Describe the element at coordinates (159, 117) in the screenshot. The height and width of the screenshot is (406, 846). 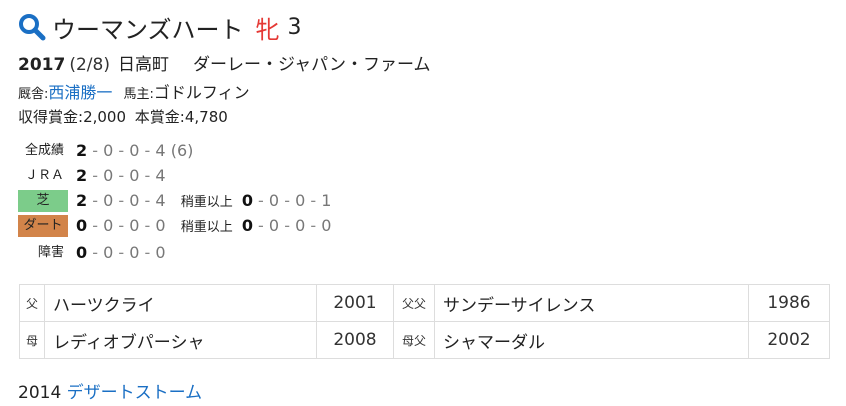
I see `prize-label: 本賞金:` at that location.